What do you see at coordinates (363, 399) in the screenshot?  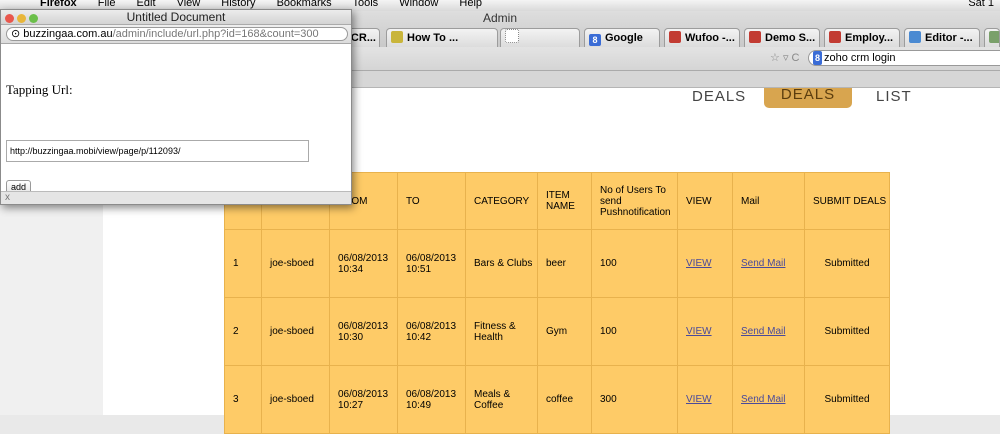 I see `cell-from: 06/08/2013 10:27` at bounding box center [363, 399].